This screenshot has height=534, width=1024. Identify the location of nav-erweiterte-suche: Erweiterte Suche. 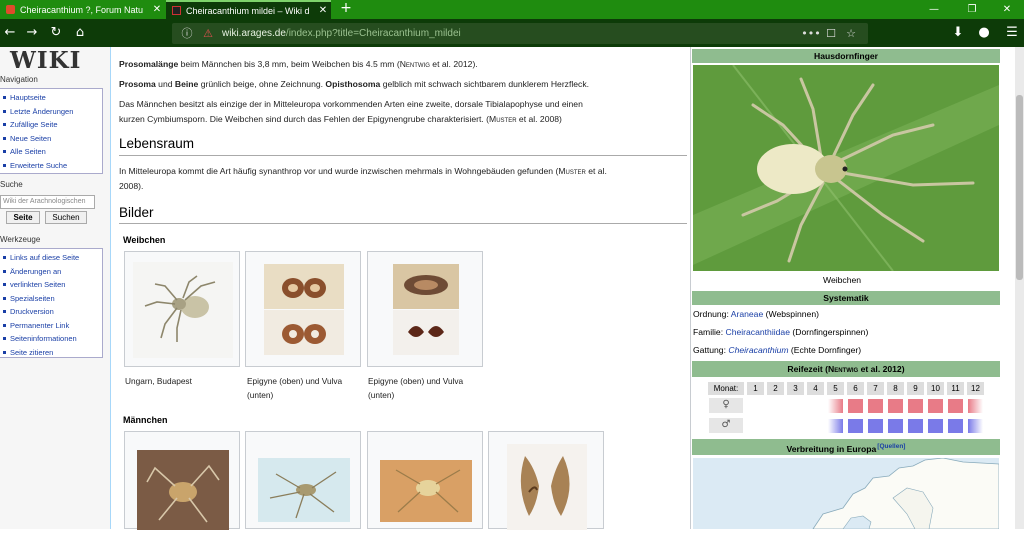
(51, 166).